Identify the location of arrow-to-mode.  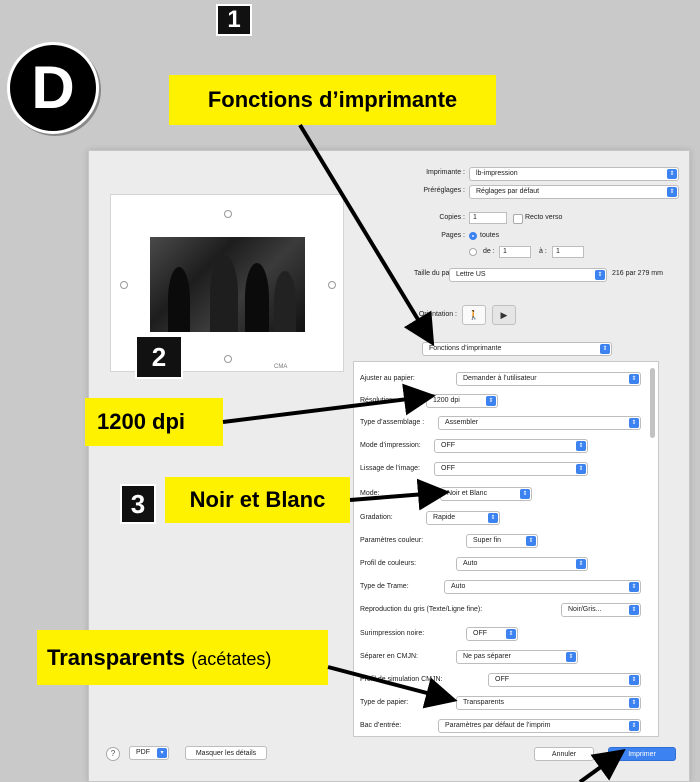
(399, 494).